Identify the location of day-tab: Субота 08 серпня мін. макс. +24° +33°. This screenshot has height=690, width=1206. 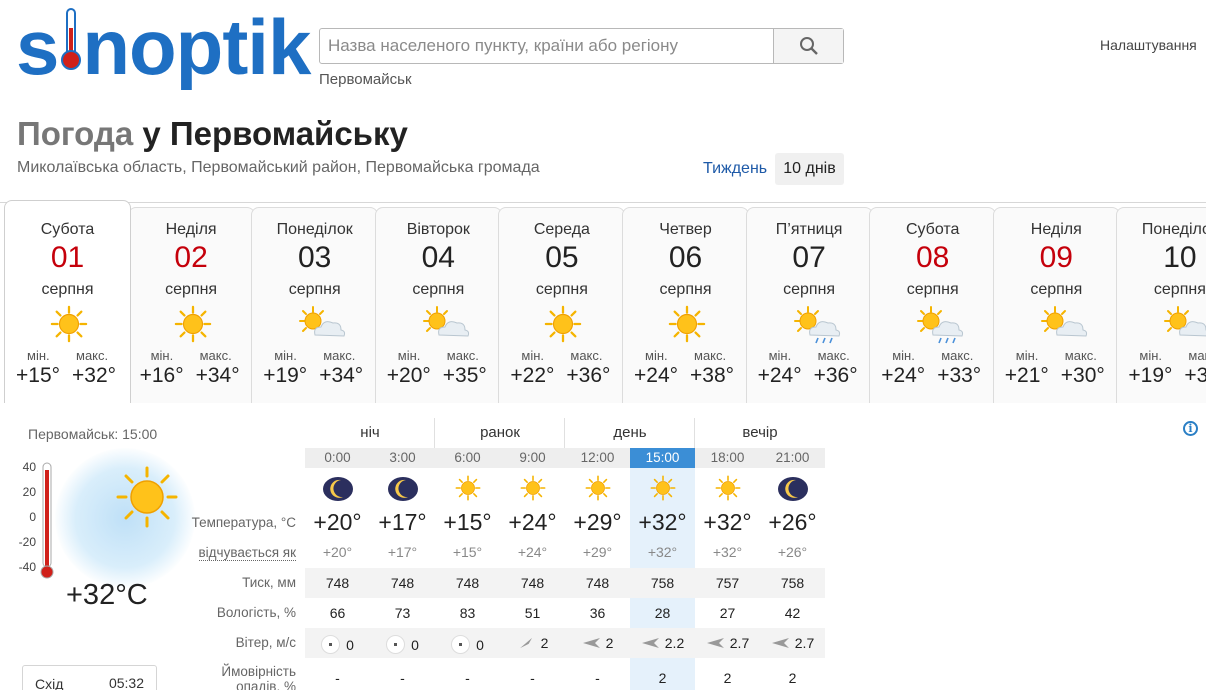
(933, 305).